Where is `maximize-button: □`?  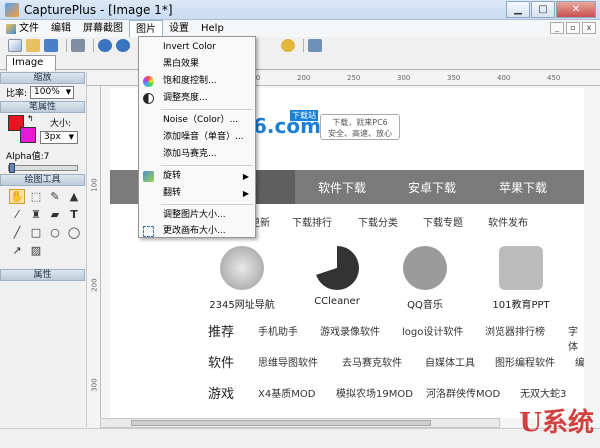
maximize-button: □ is located at coordinates (543, 9).